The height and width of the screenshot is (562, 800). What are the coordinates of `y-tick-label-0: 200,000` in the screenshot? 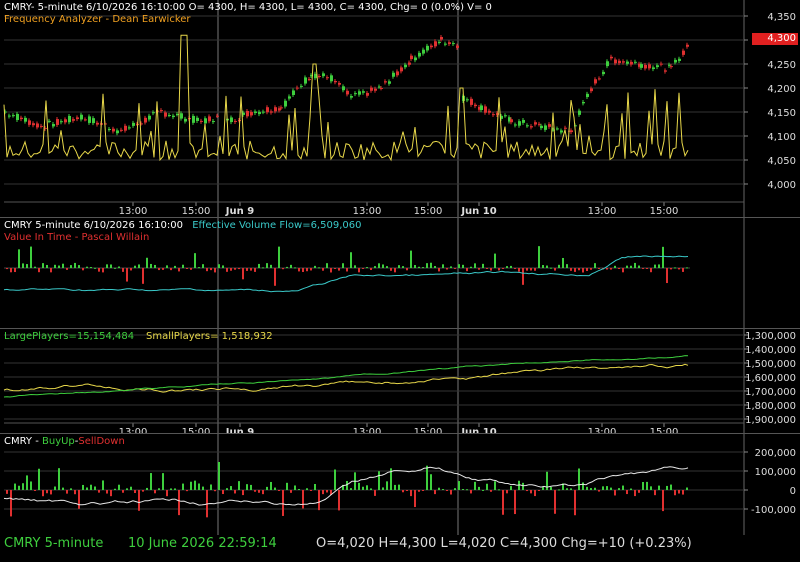 It's located at (775, 453).